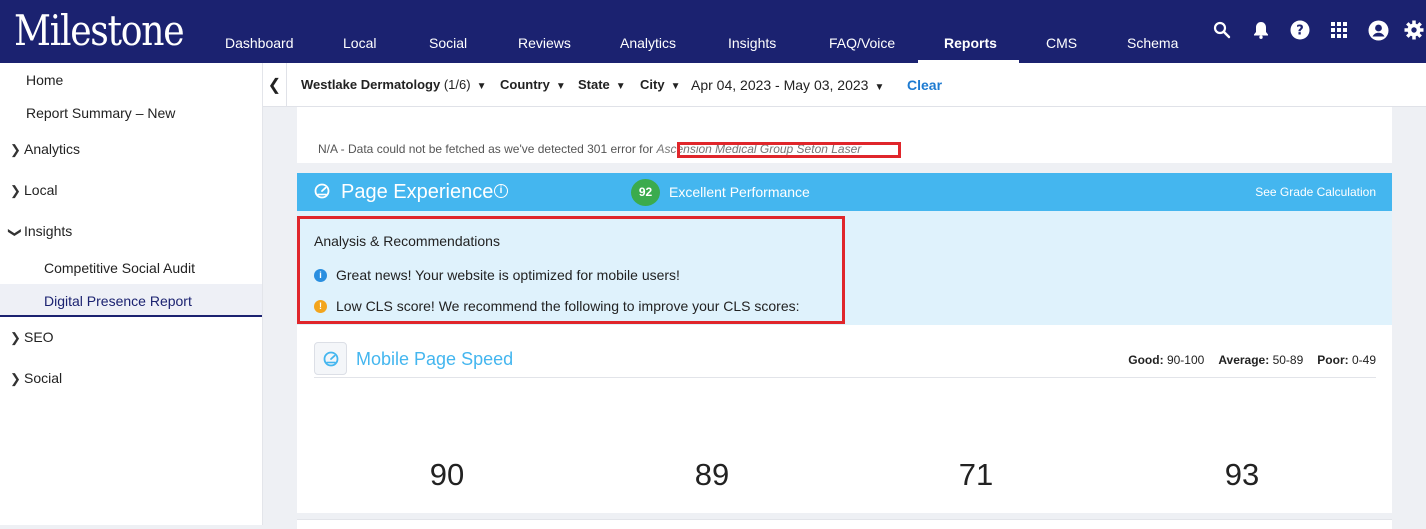 This screenshot has height=529, width=1426. Describe the element at coordinates (131, 268) in the screenshot. I see `sidebar-item-competitive-social-audit: Competitive Social Audit` at that location.